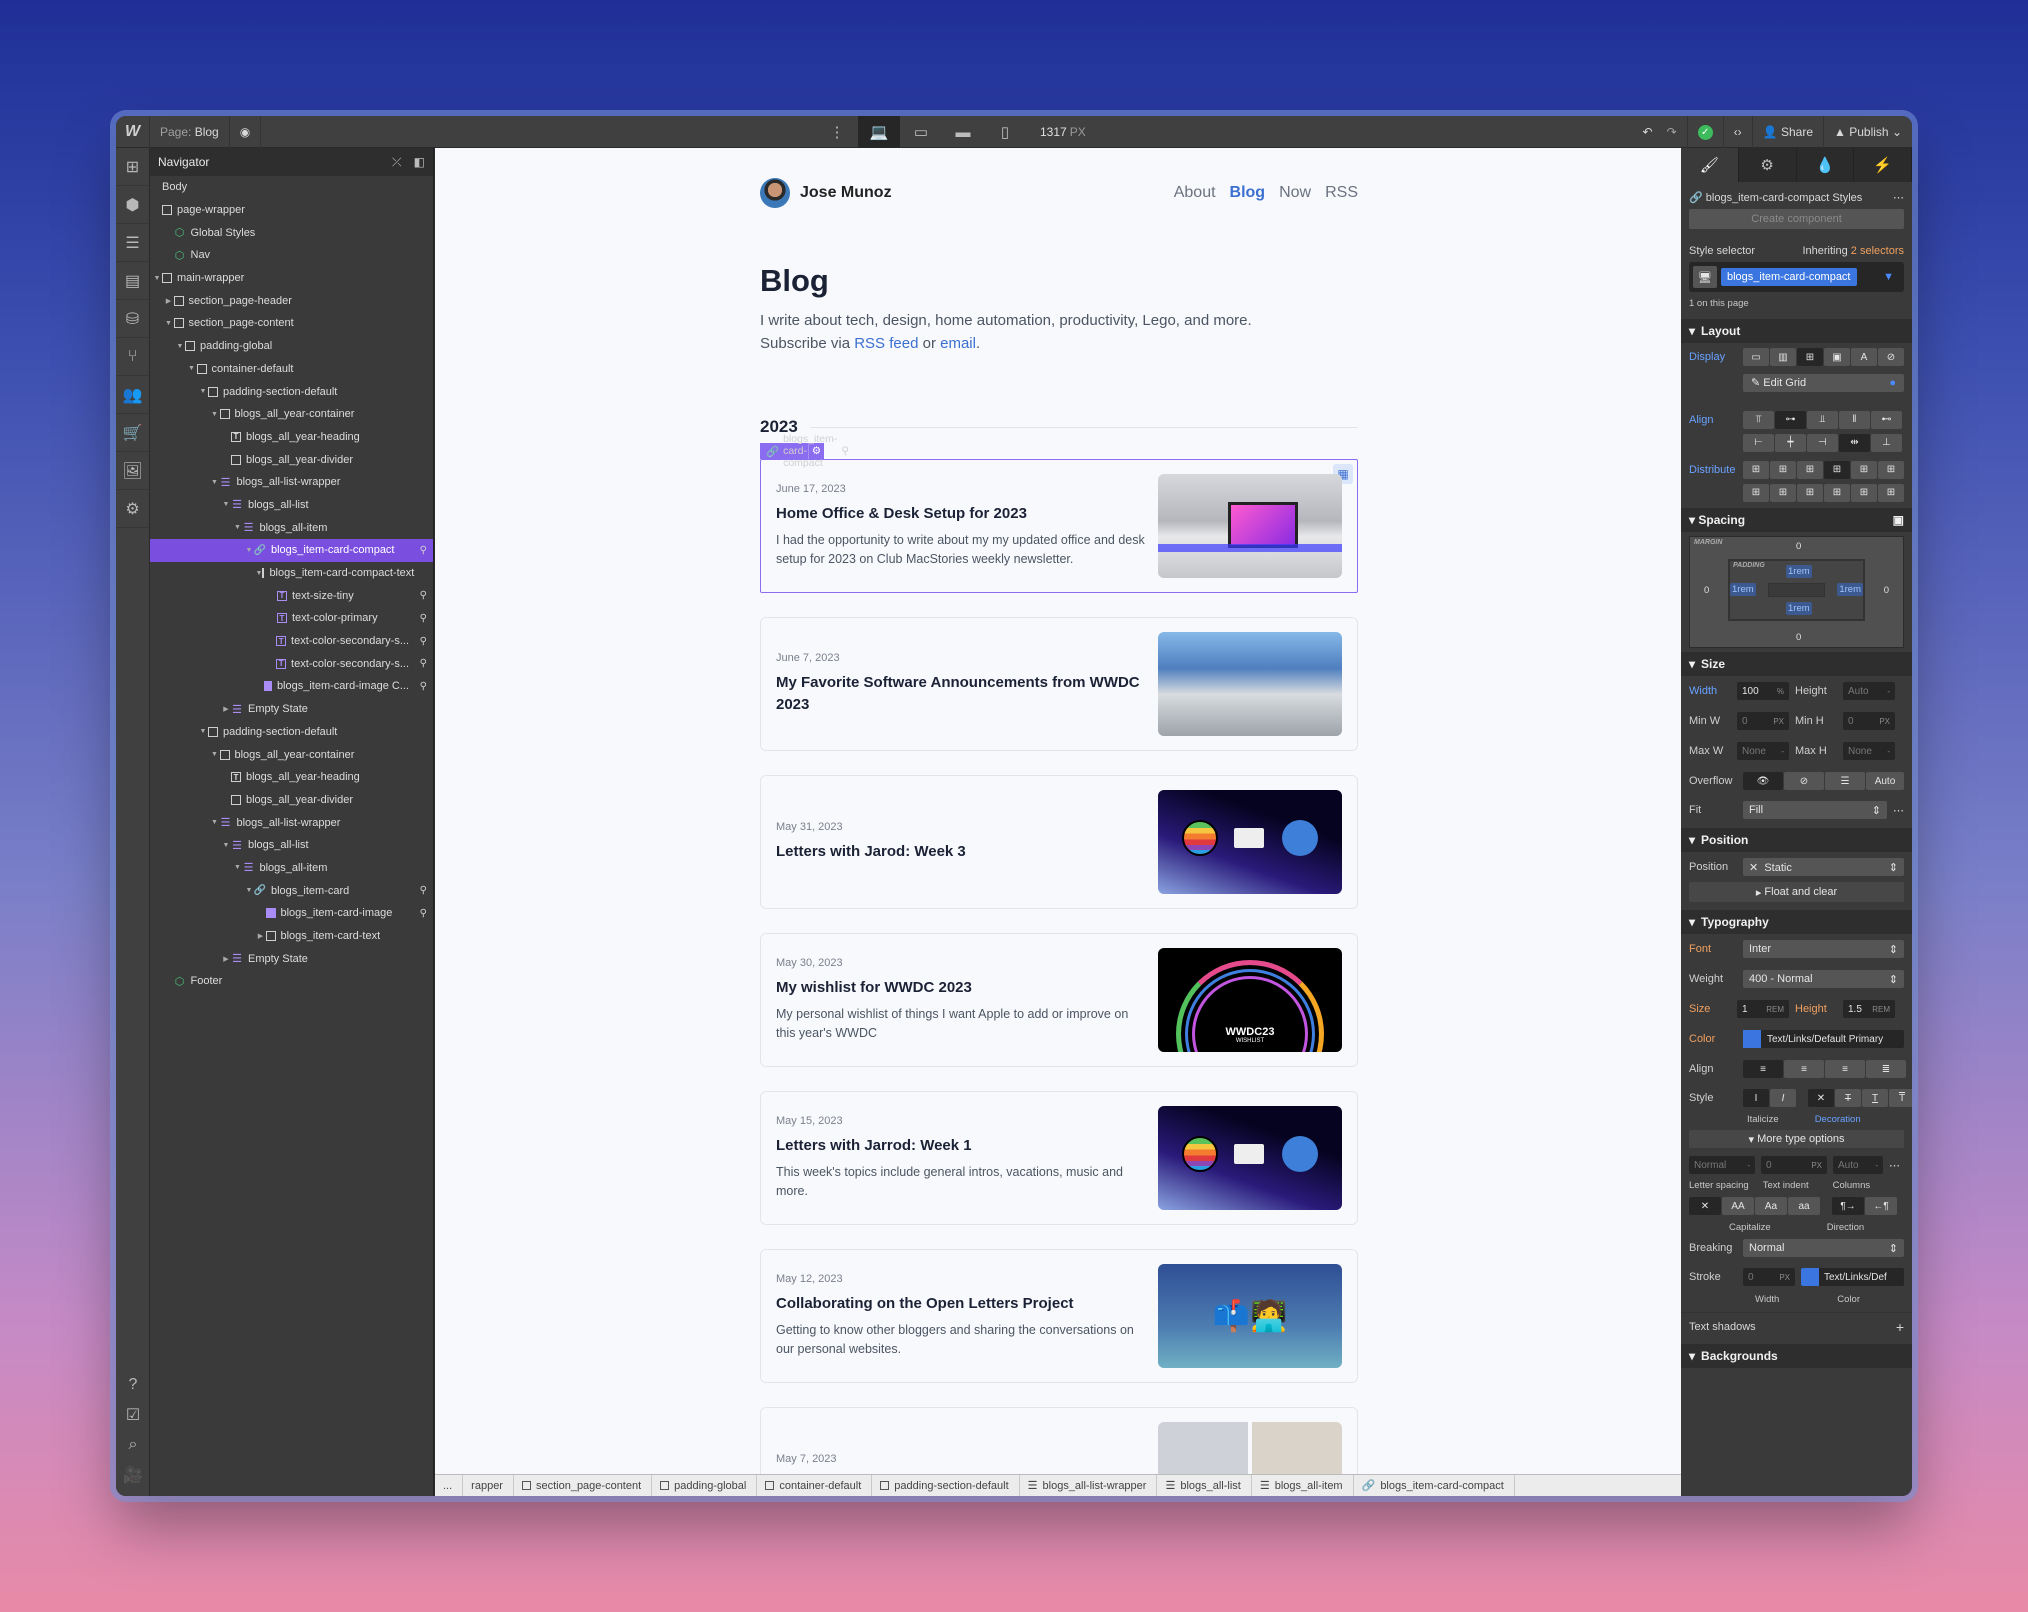 This screenshot has height=1612, width=2028. Describe the element at coordinates (132, 433) in the screenshot. I see `ecommerce-cart-icon: 🛒` at that location.